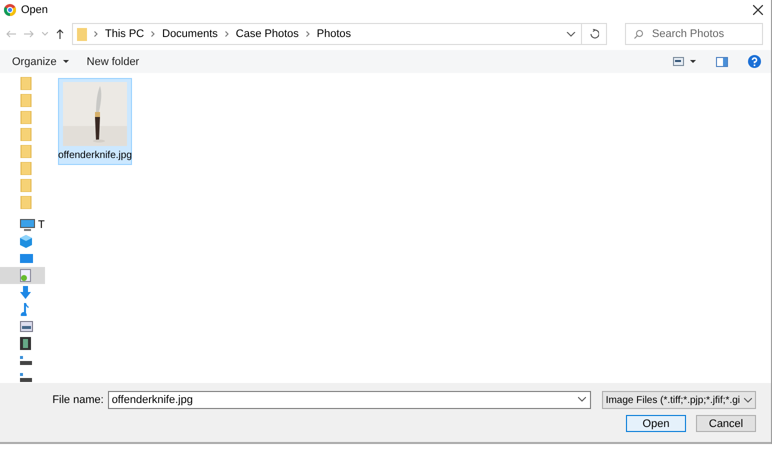 The width and height of the screenshot is (772, 450). Describe the element at coordinates (113, 62) in the screenshot. I see `new-folder-button: New folder` at that location.